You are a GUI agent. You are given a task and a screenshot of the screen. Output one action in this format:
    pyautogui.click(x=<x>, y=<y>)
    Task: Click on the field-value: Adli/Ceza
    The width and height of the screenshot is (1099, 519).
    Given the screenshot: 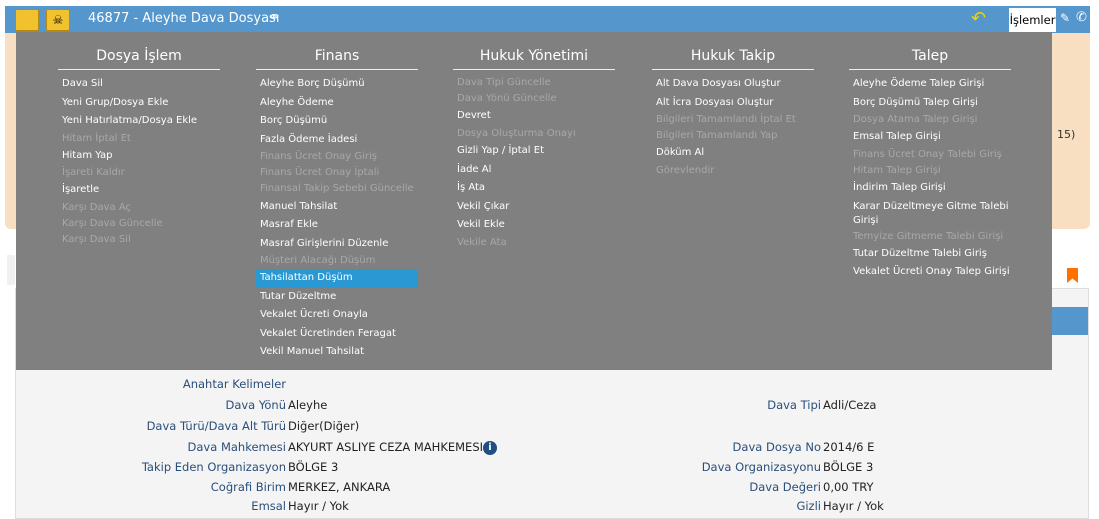 What is the action you would take?
    pyautogui.click(x=850, y=405)
    